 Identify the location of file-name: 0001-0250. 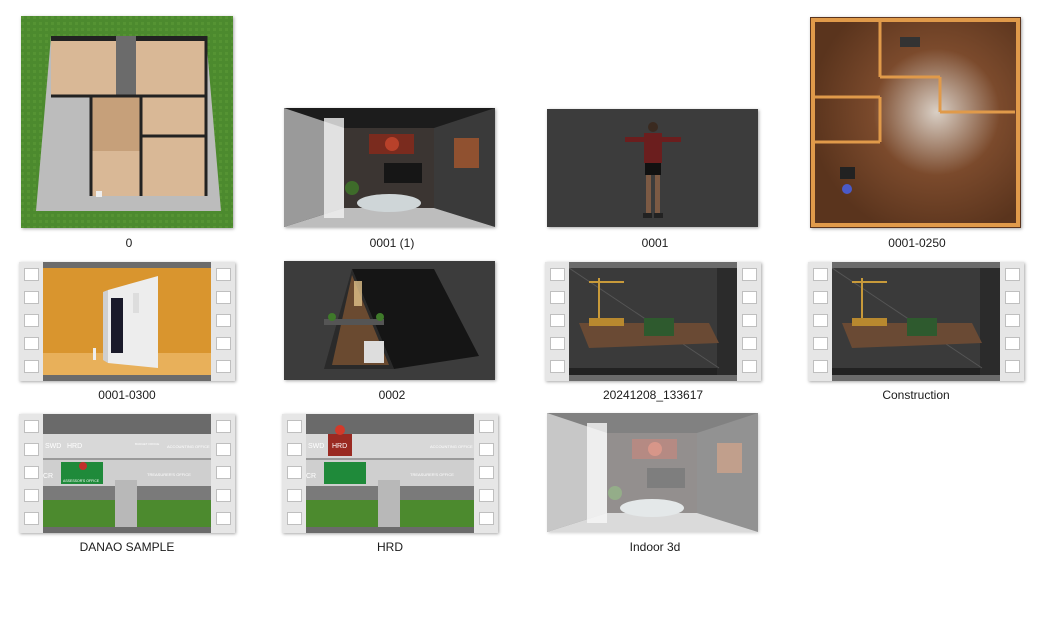
(917, 243).